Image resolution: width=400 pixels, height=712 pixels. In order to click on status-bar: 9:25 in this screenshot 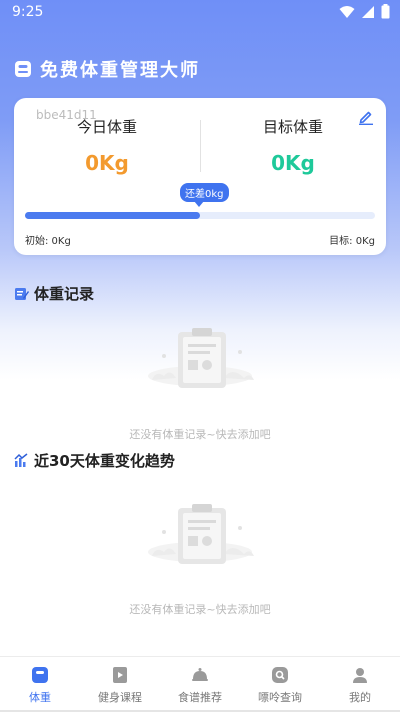, I will do `click(200, 12)`.